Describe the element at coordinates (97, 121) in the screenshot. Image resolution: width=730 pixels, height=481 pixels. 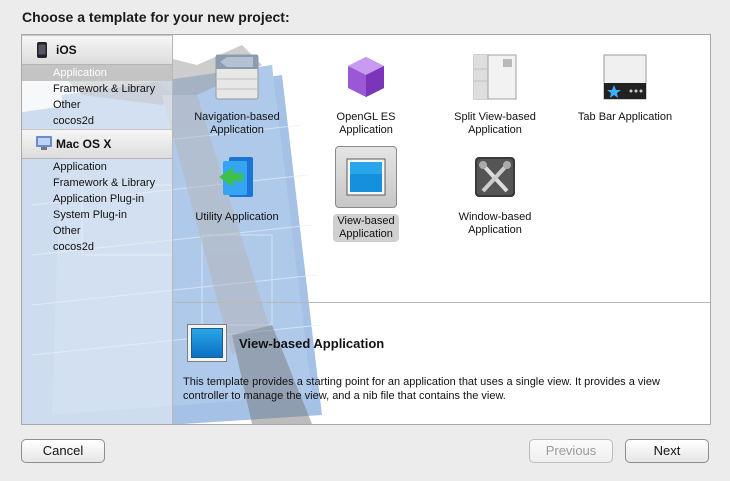
I see `sidebar-item-ios-cocos2d: cocos2d` at that location.